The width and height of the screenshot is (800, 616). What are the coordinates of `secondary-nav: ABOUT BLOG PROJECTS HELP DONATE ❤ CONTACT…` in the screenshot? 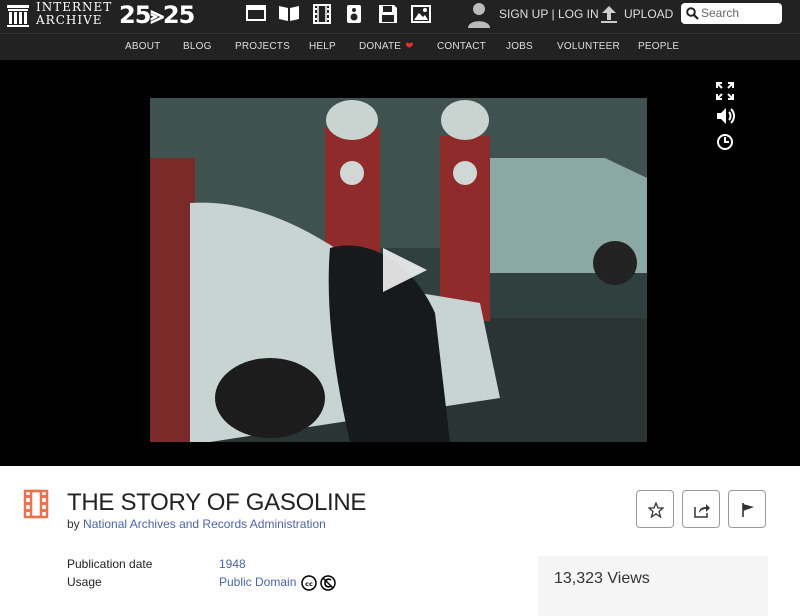 It's located at (400, 46).